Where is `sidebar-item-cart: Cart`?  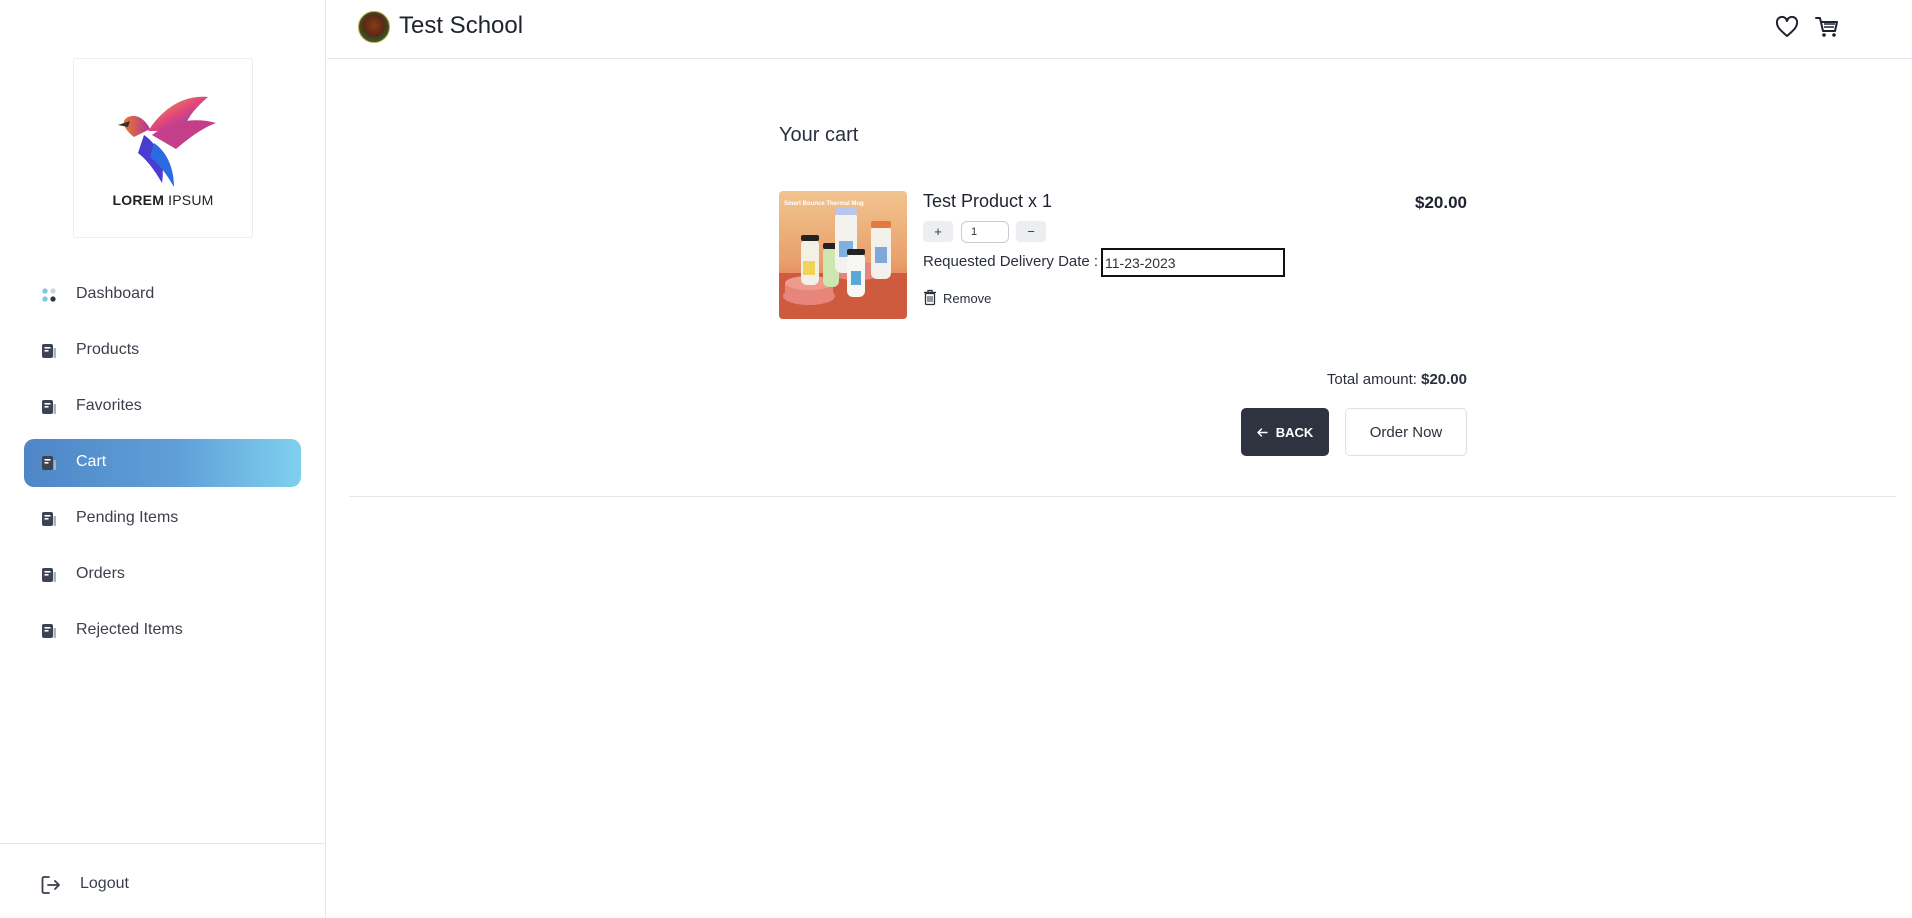 sidebar-item-cart: Cart is located at coordinates (162, 463).